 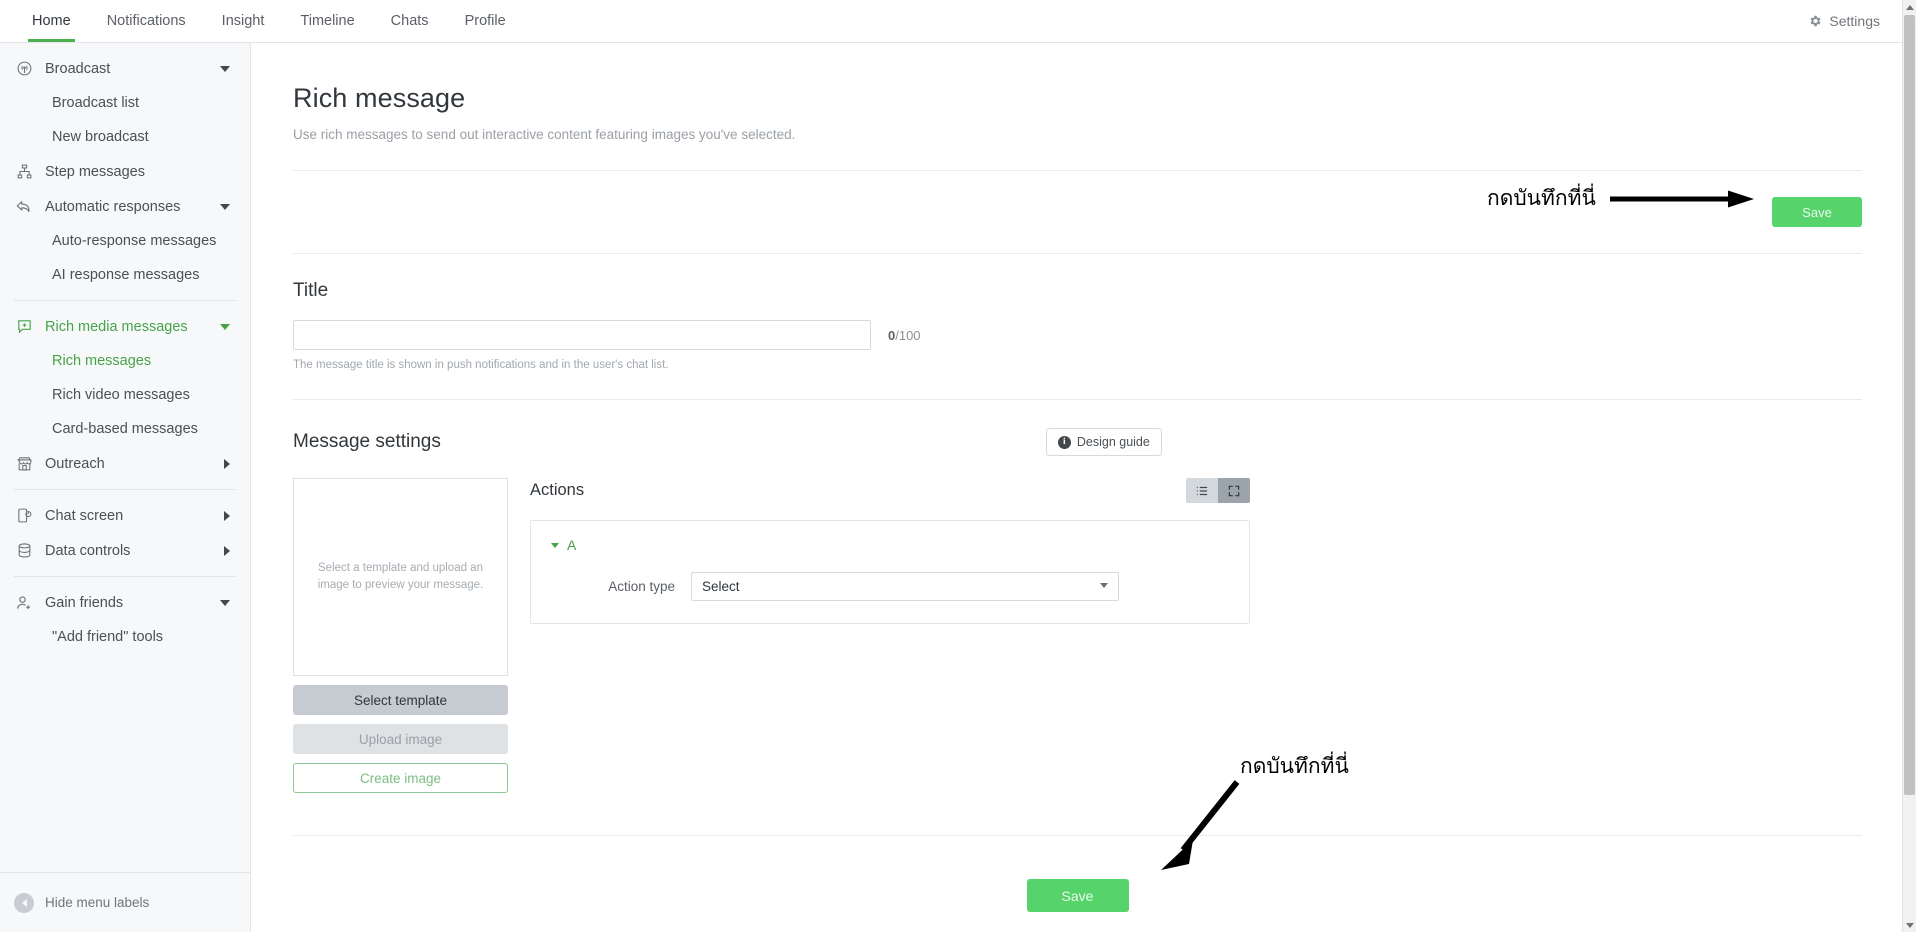 What do you see at coordinates (1234, 490) in the screenshot?
I see `expand-view-icon` at bounding box center [1234, 490].